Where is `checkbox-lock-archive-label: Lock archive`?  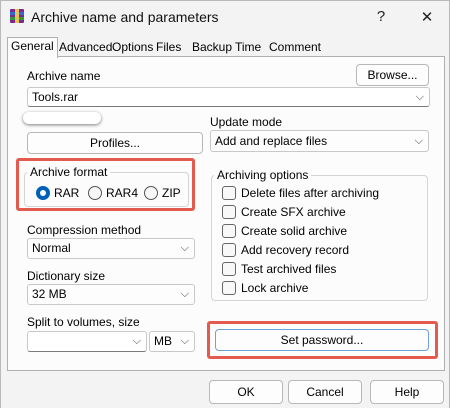 checkbox-lock-archive-label: Lock archive is located at coordinates (275, 288).